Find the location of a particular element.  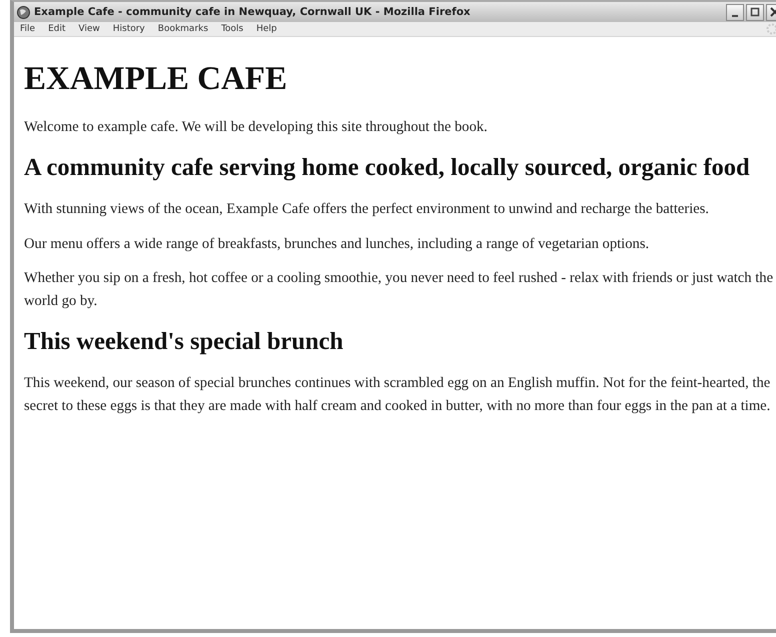

menu-item: Tools is located at coordinates (232, 29).